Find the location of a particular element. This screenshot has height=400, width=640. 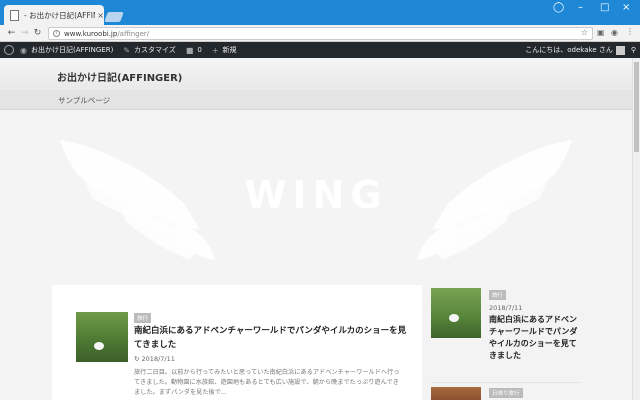

avatar is located at coordinates (620, 50).